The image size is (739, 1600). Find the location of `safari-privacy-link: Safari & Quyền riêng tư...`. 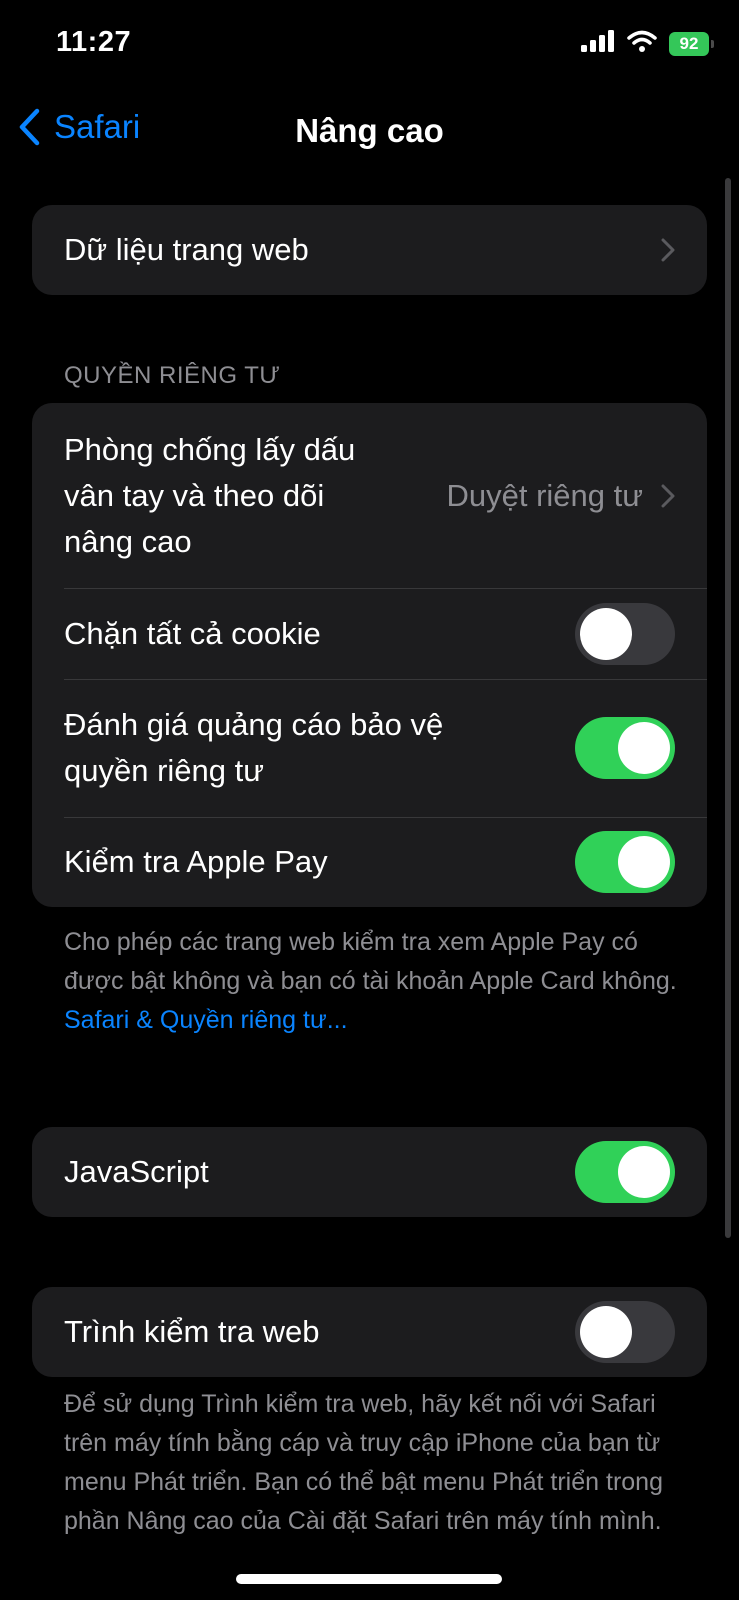

safari-privacy-link: Safari & Quyền riêng tư... is located at coordinates (374, 1020).